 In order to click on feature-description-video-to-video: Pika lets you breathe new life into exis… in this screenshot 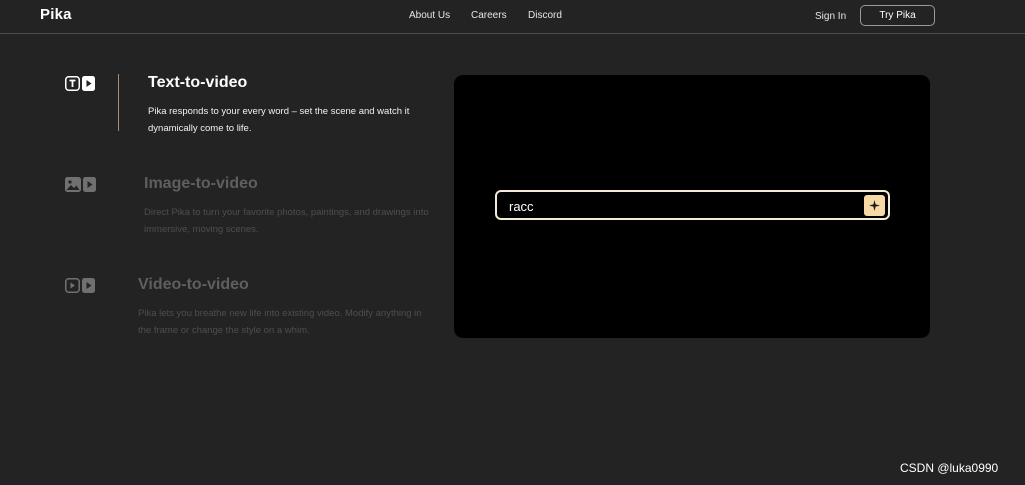, I will do `click(280, 322)`.